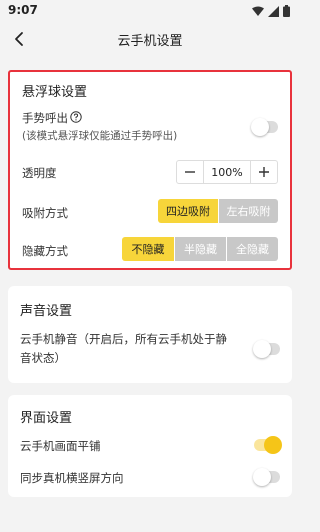 The height and width of the screenshot is (532, 320). What do you see at coordinates (150, 41) in the screenshot?
I see `page-title: 云手机设置` at bounding box center [150, 41].